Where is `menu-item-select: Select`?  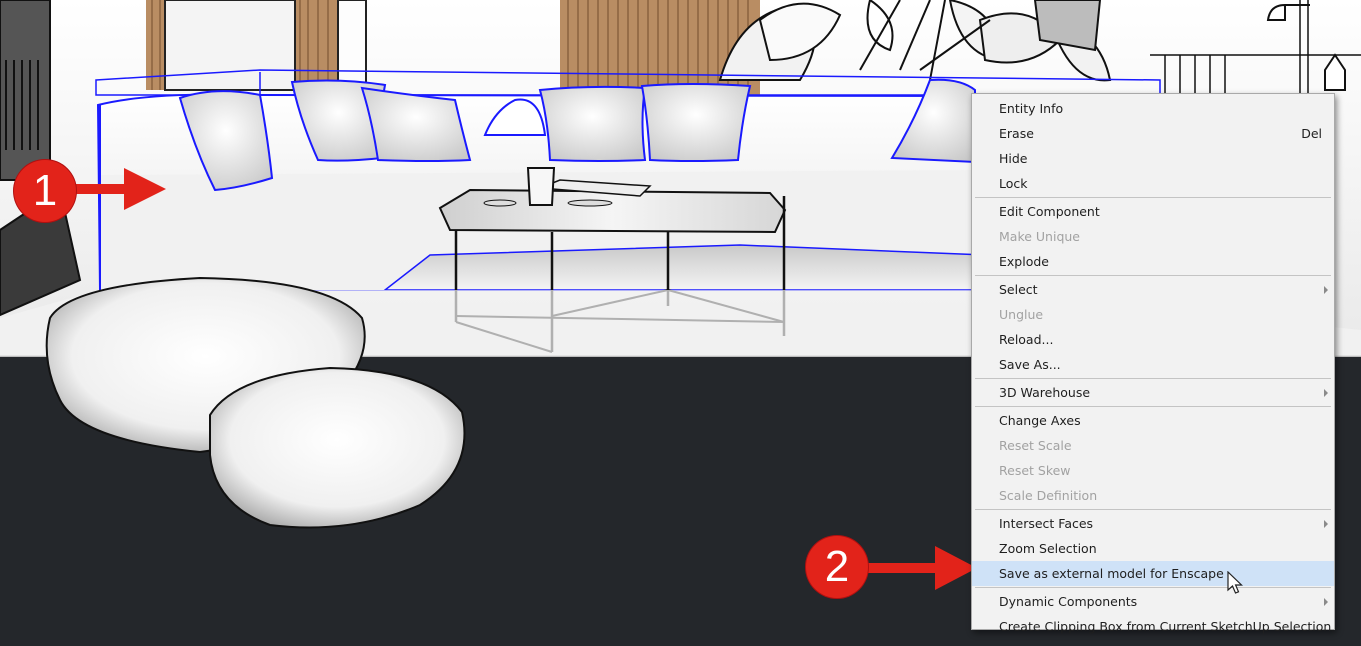
menu-item-select: Select is located at coordinates (1153, 289).